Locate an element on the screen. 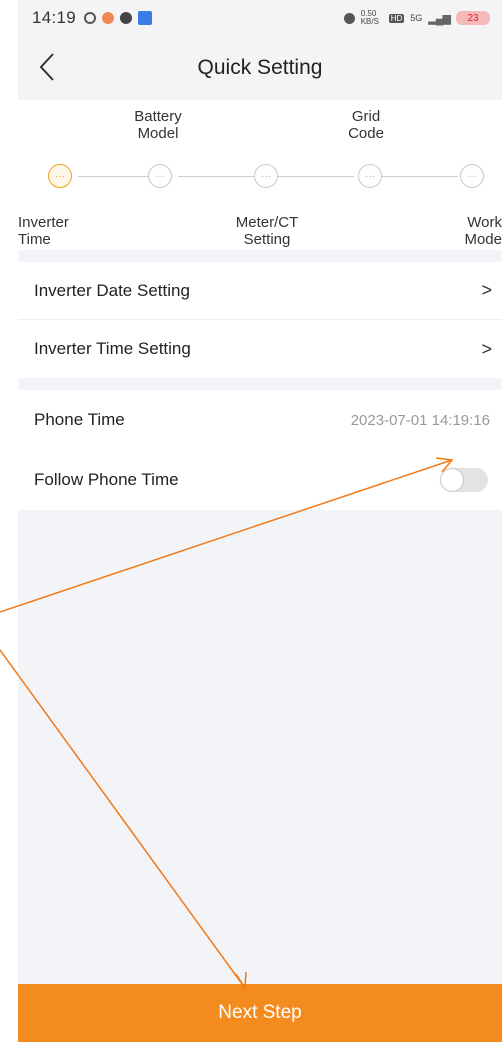 Image resolution: width=502 pixels, height=1042 pixels. status-bar: 14:19 0.50 KB/S HD 5G ▂▄▆ 23 is located at coordinates (260, 18).